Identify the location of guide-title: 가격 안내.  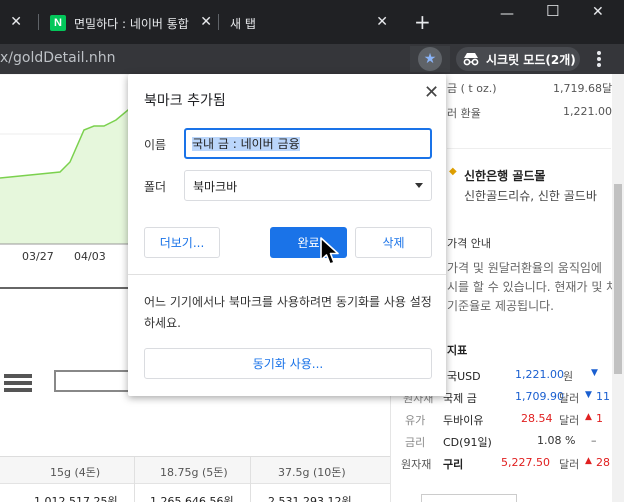
(469, 243).